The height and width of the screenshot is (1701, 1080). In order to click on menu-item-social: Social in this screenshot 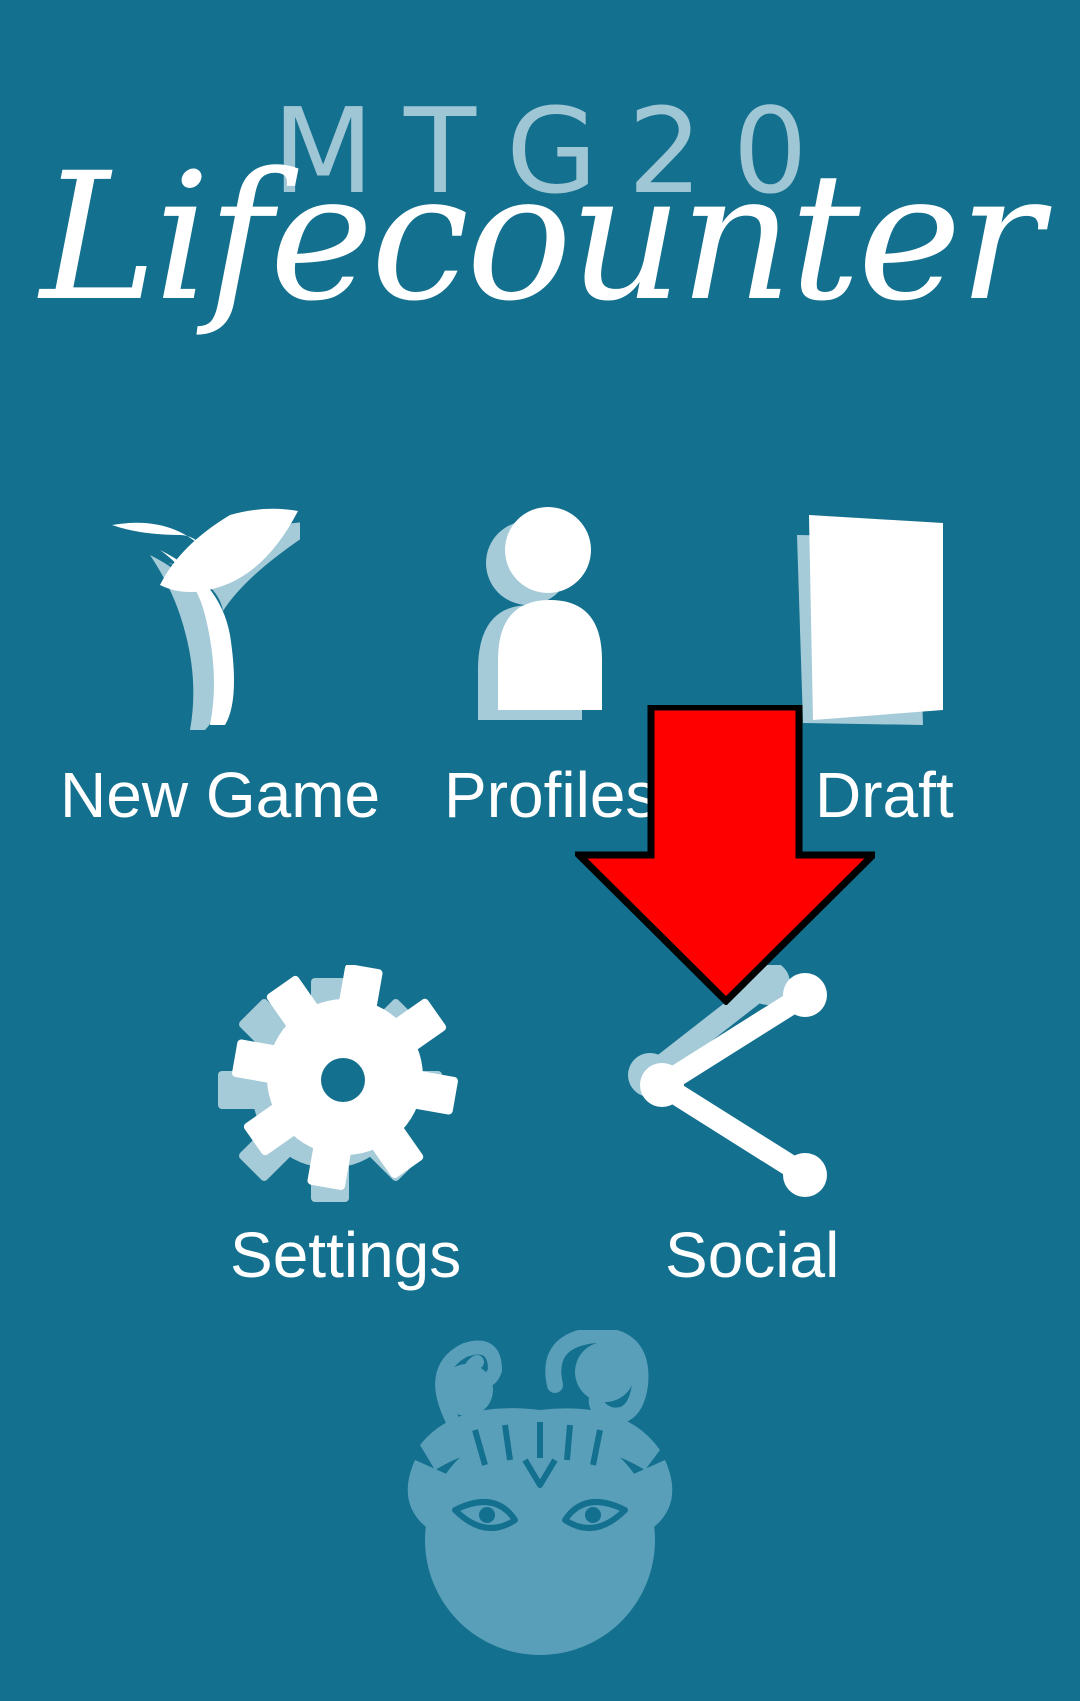, I will do `click(735, 1130)`.